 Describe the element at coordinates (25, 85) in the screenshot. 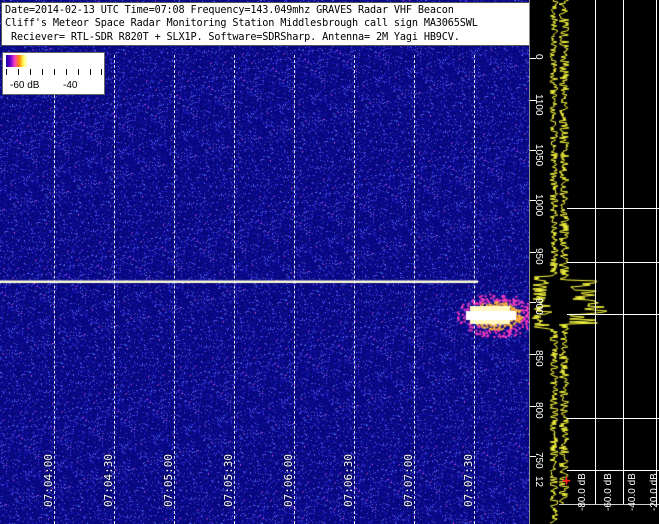

I see `legend-min-label: -60 dB` at that location.